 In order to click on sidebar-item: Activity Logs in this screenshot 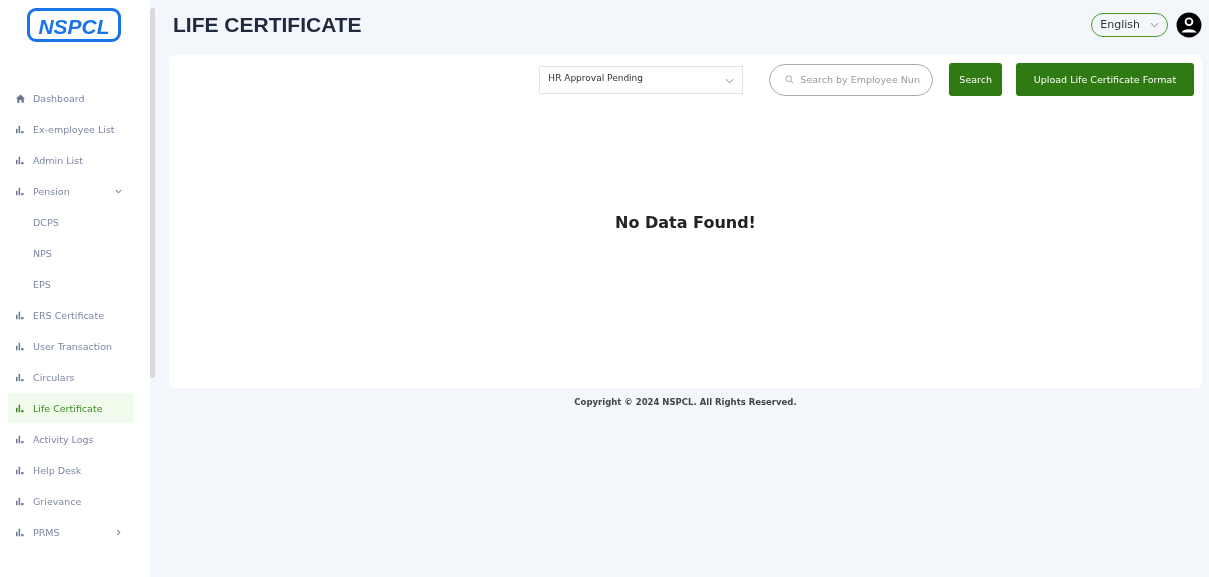, I will do `click(71, 439)`.